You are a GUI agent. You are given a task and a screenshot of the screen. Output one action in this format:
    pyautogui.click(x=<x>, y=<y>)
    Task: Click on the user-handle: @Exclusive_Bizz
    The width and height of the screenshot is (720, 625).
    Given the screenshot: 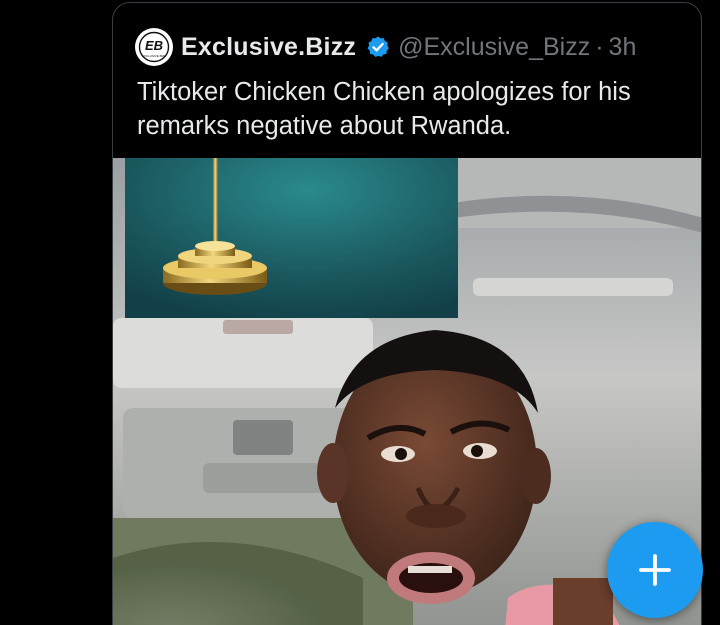 What is the action you would take?
    pyautogui.click(x=494, y=47)
    